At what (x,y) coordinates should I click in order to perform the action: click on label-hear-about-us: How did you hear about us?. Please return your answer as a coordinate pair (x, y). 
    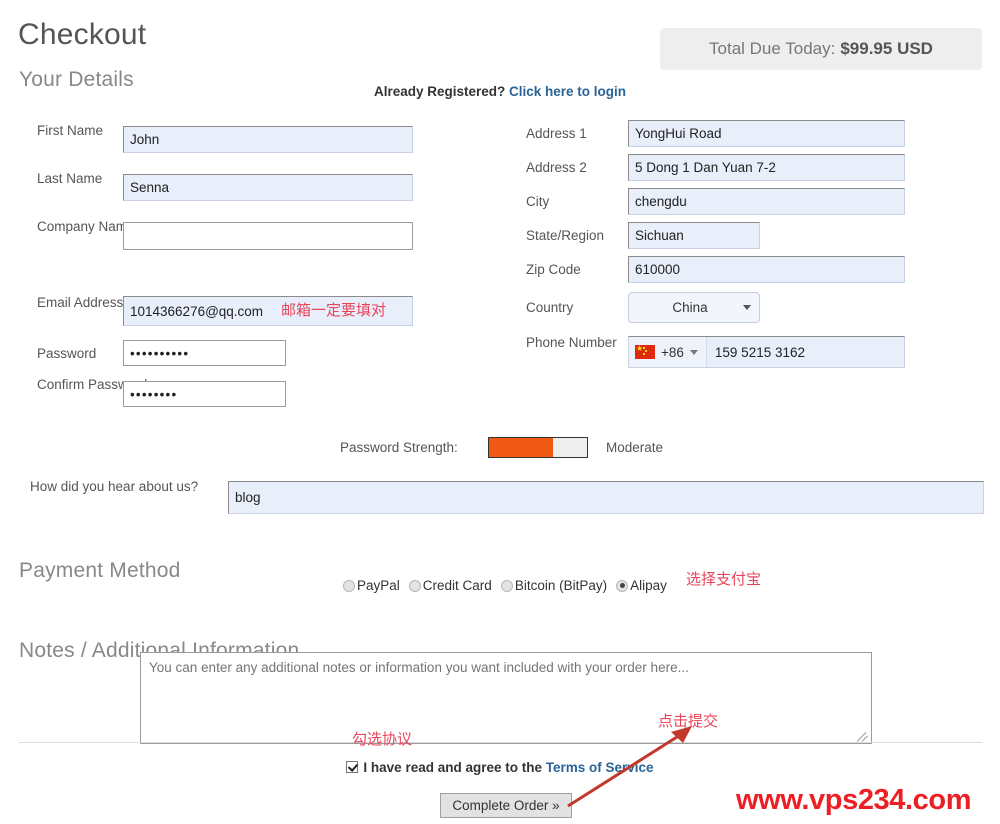
    Looking at the image, I should click on (114, 486).